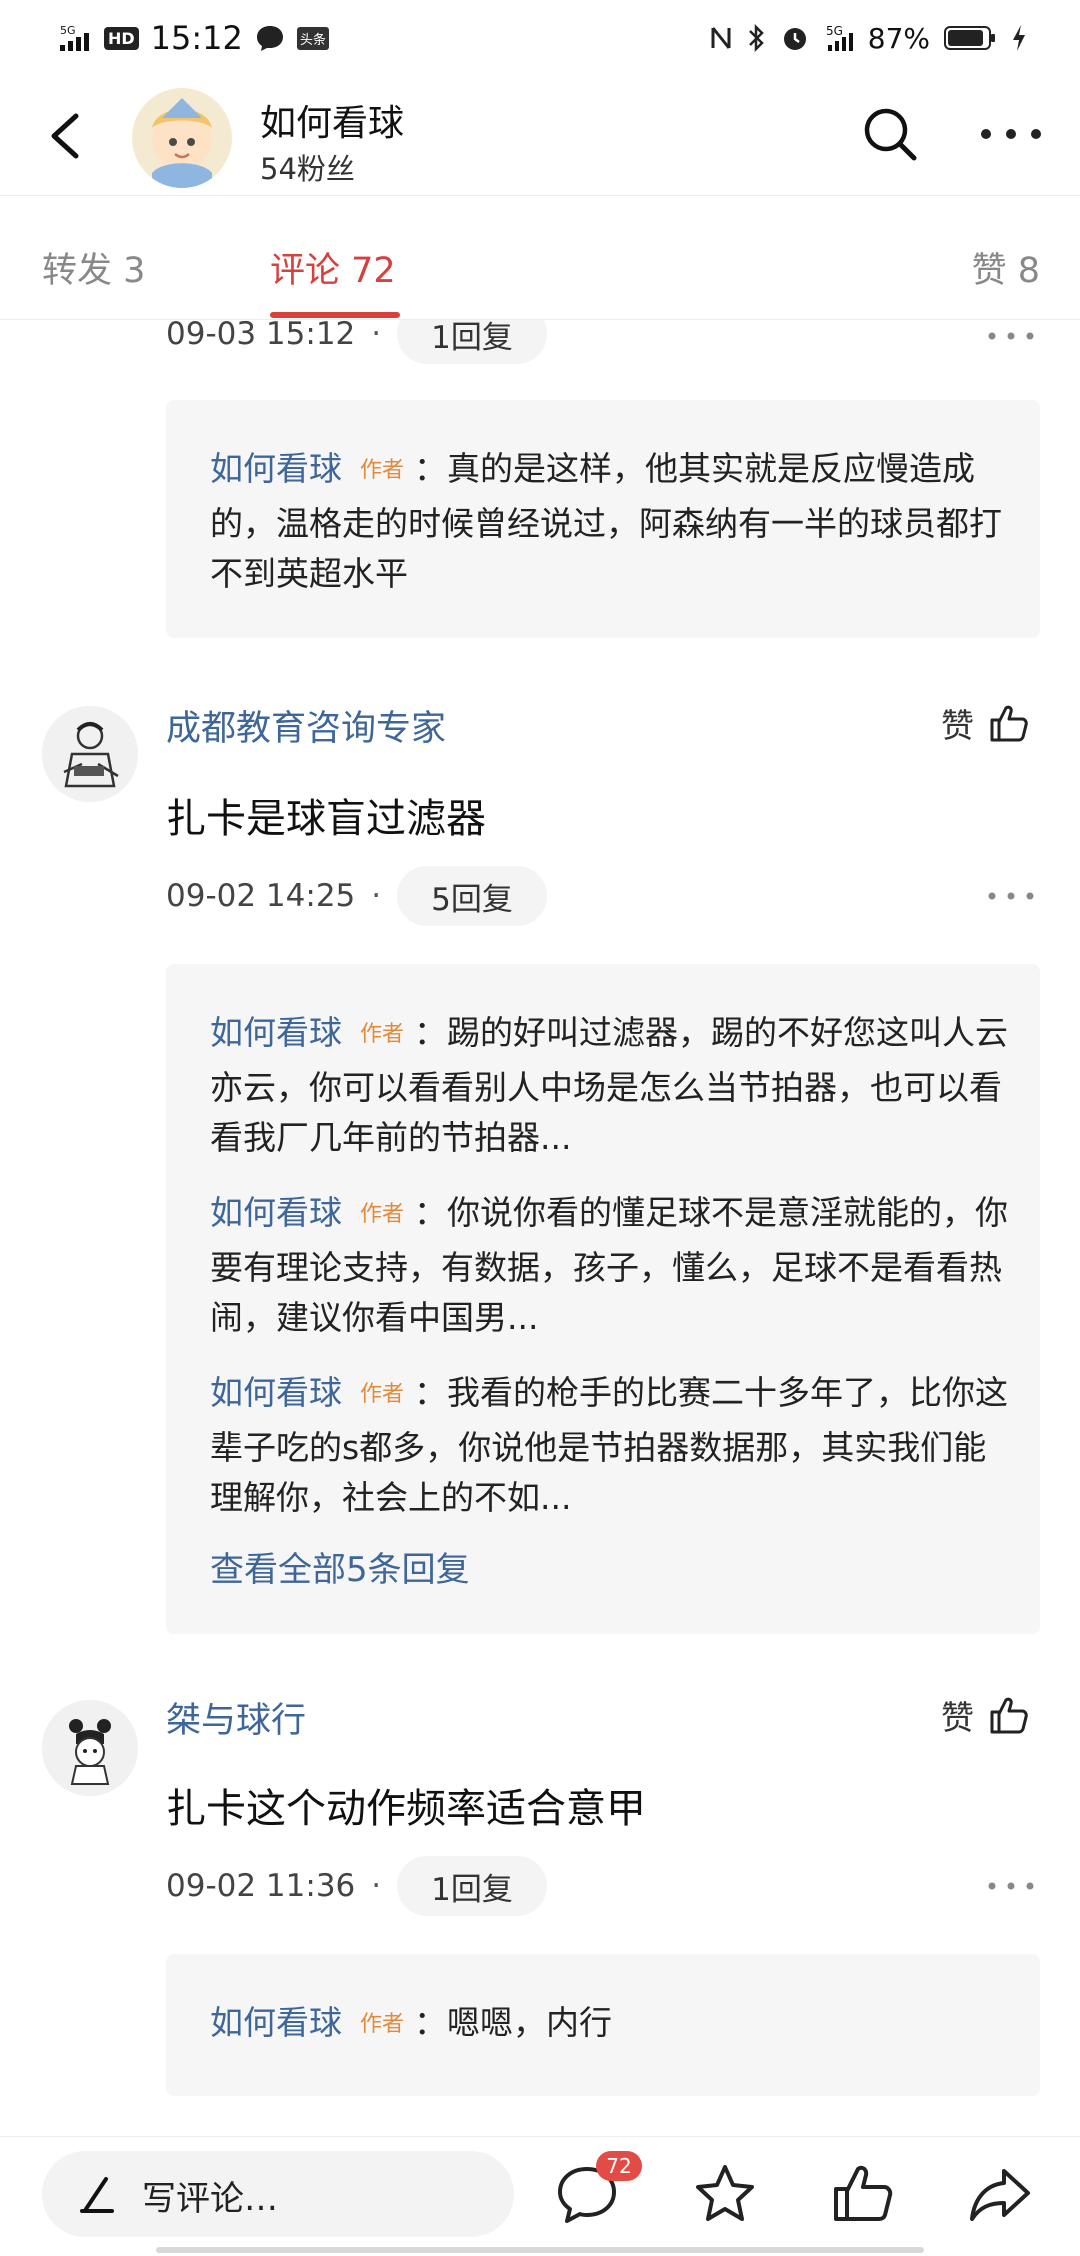 This screenshot has height=2256, width=1080. I want to click on comment-time: 09-02 14:25, so click(261, 896).